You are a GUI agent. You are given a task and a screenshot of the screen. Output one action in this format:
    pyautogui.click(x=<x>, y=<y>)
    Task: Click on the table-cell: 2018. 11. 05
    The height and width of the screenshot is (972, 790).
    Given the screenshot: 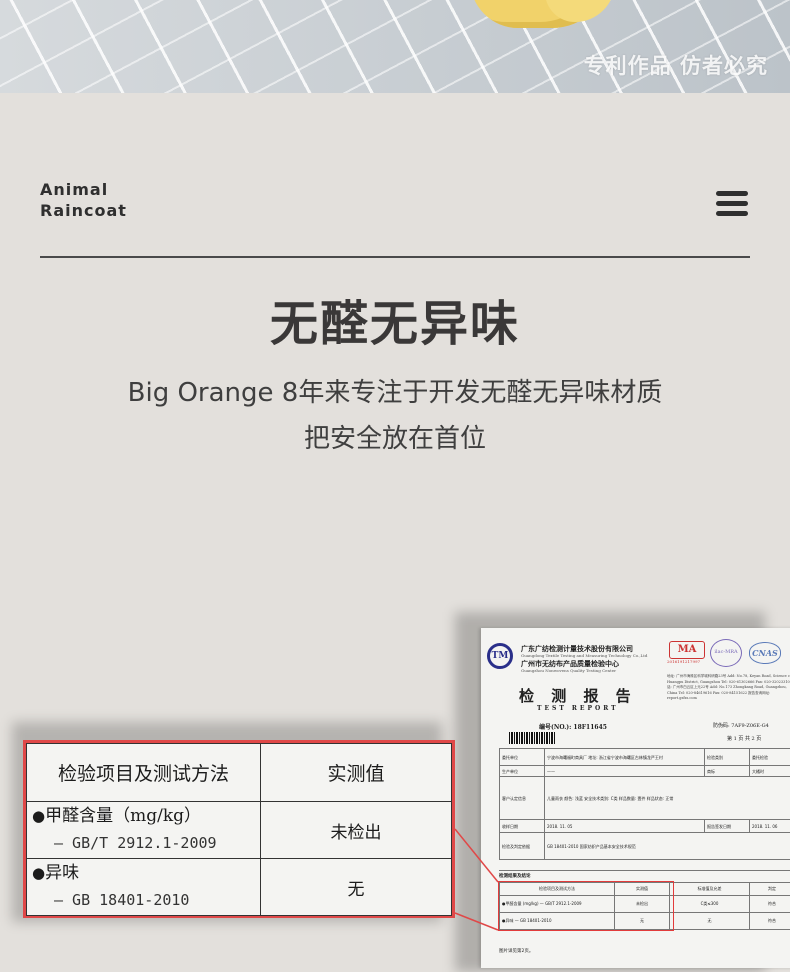 What is the action you would take?
    pyautogui.click(x=625, y=826)
    